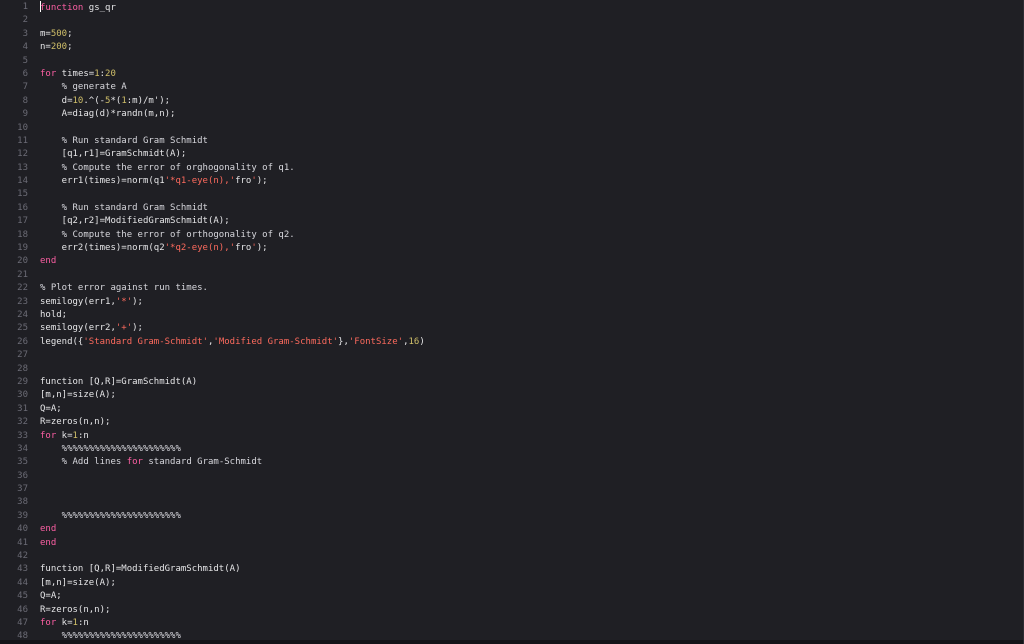 The height and width of the screenshot is (644, 1024). Describe the element at coordinates (511, 87) in the screenshot. I see `code-line: 7 % generate A` at that location.